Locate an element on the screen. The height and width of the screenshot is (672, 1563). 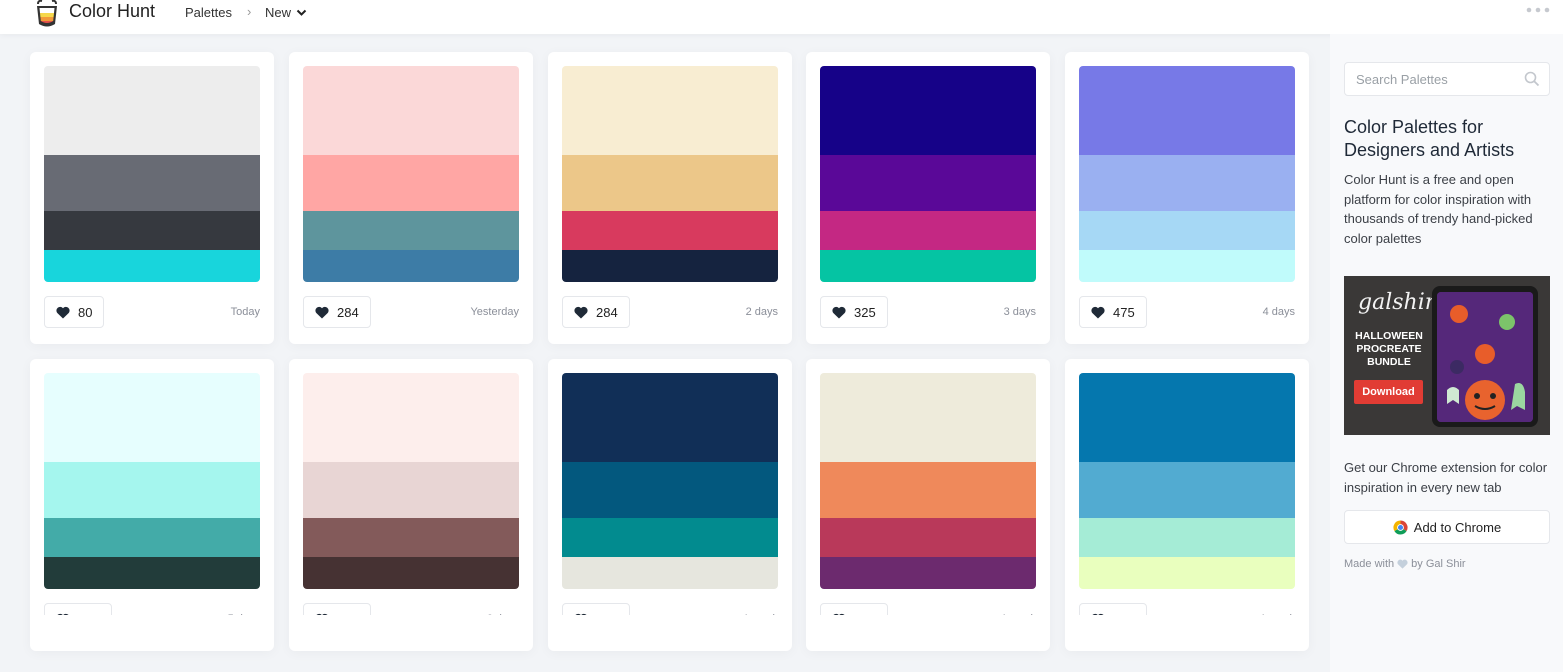
color-hunt-logo-icon is located at coordinates (47, 15).